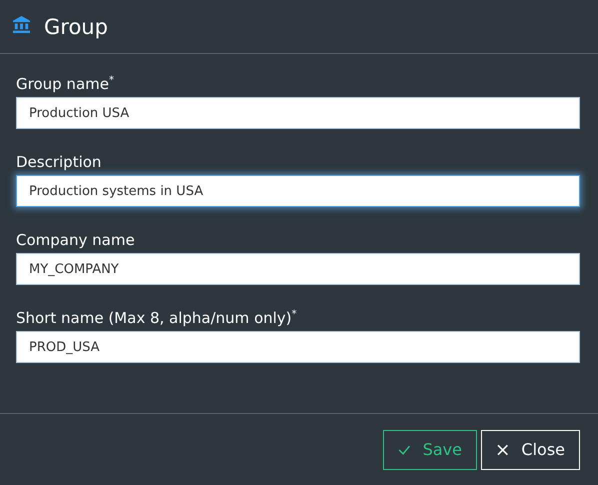  Describe the element at coordinates (21, 24) in the screenshot. I see `bank-icon` at that location.